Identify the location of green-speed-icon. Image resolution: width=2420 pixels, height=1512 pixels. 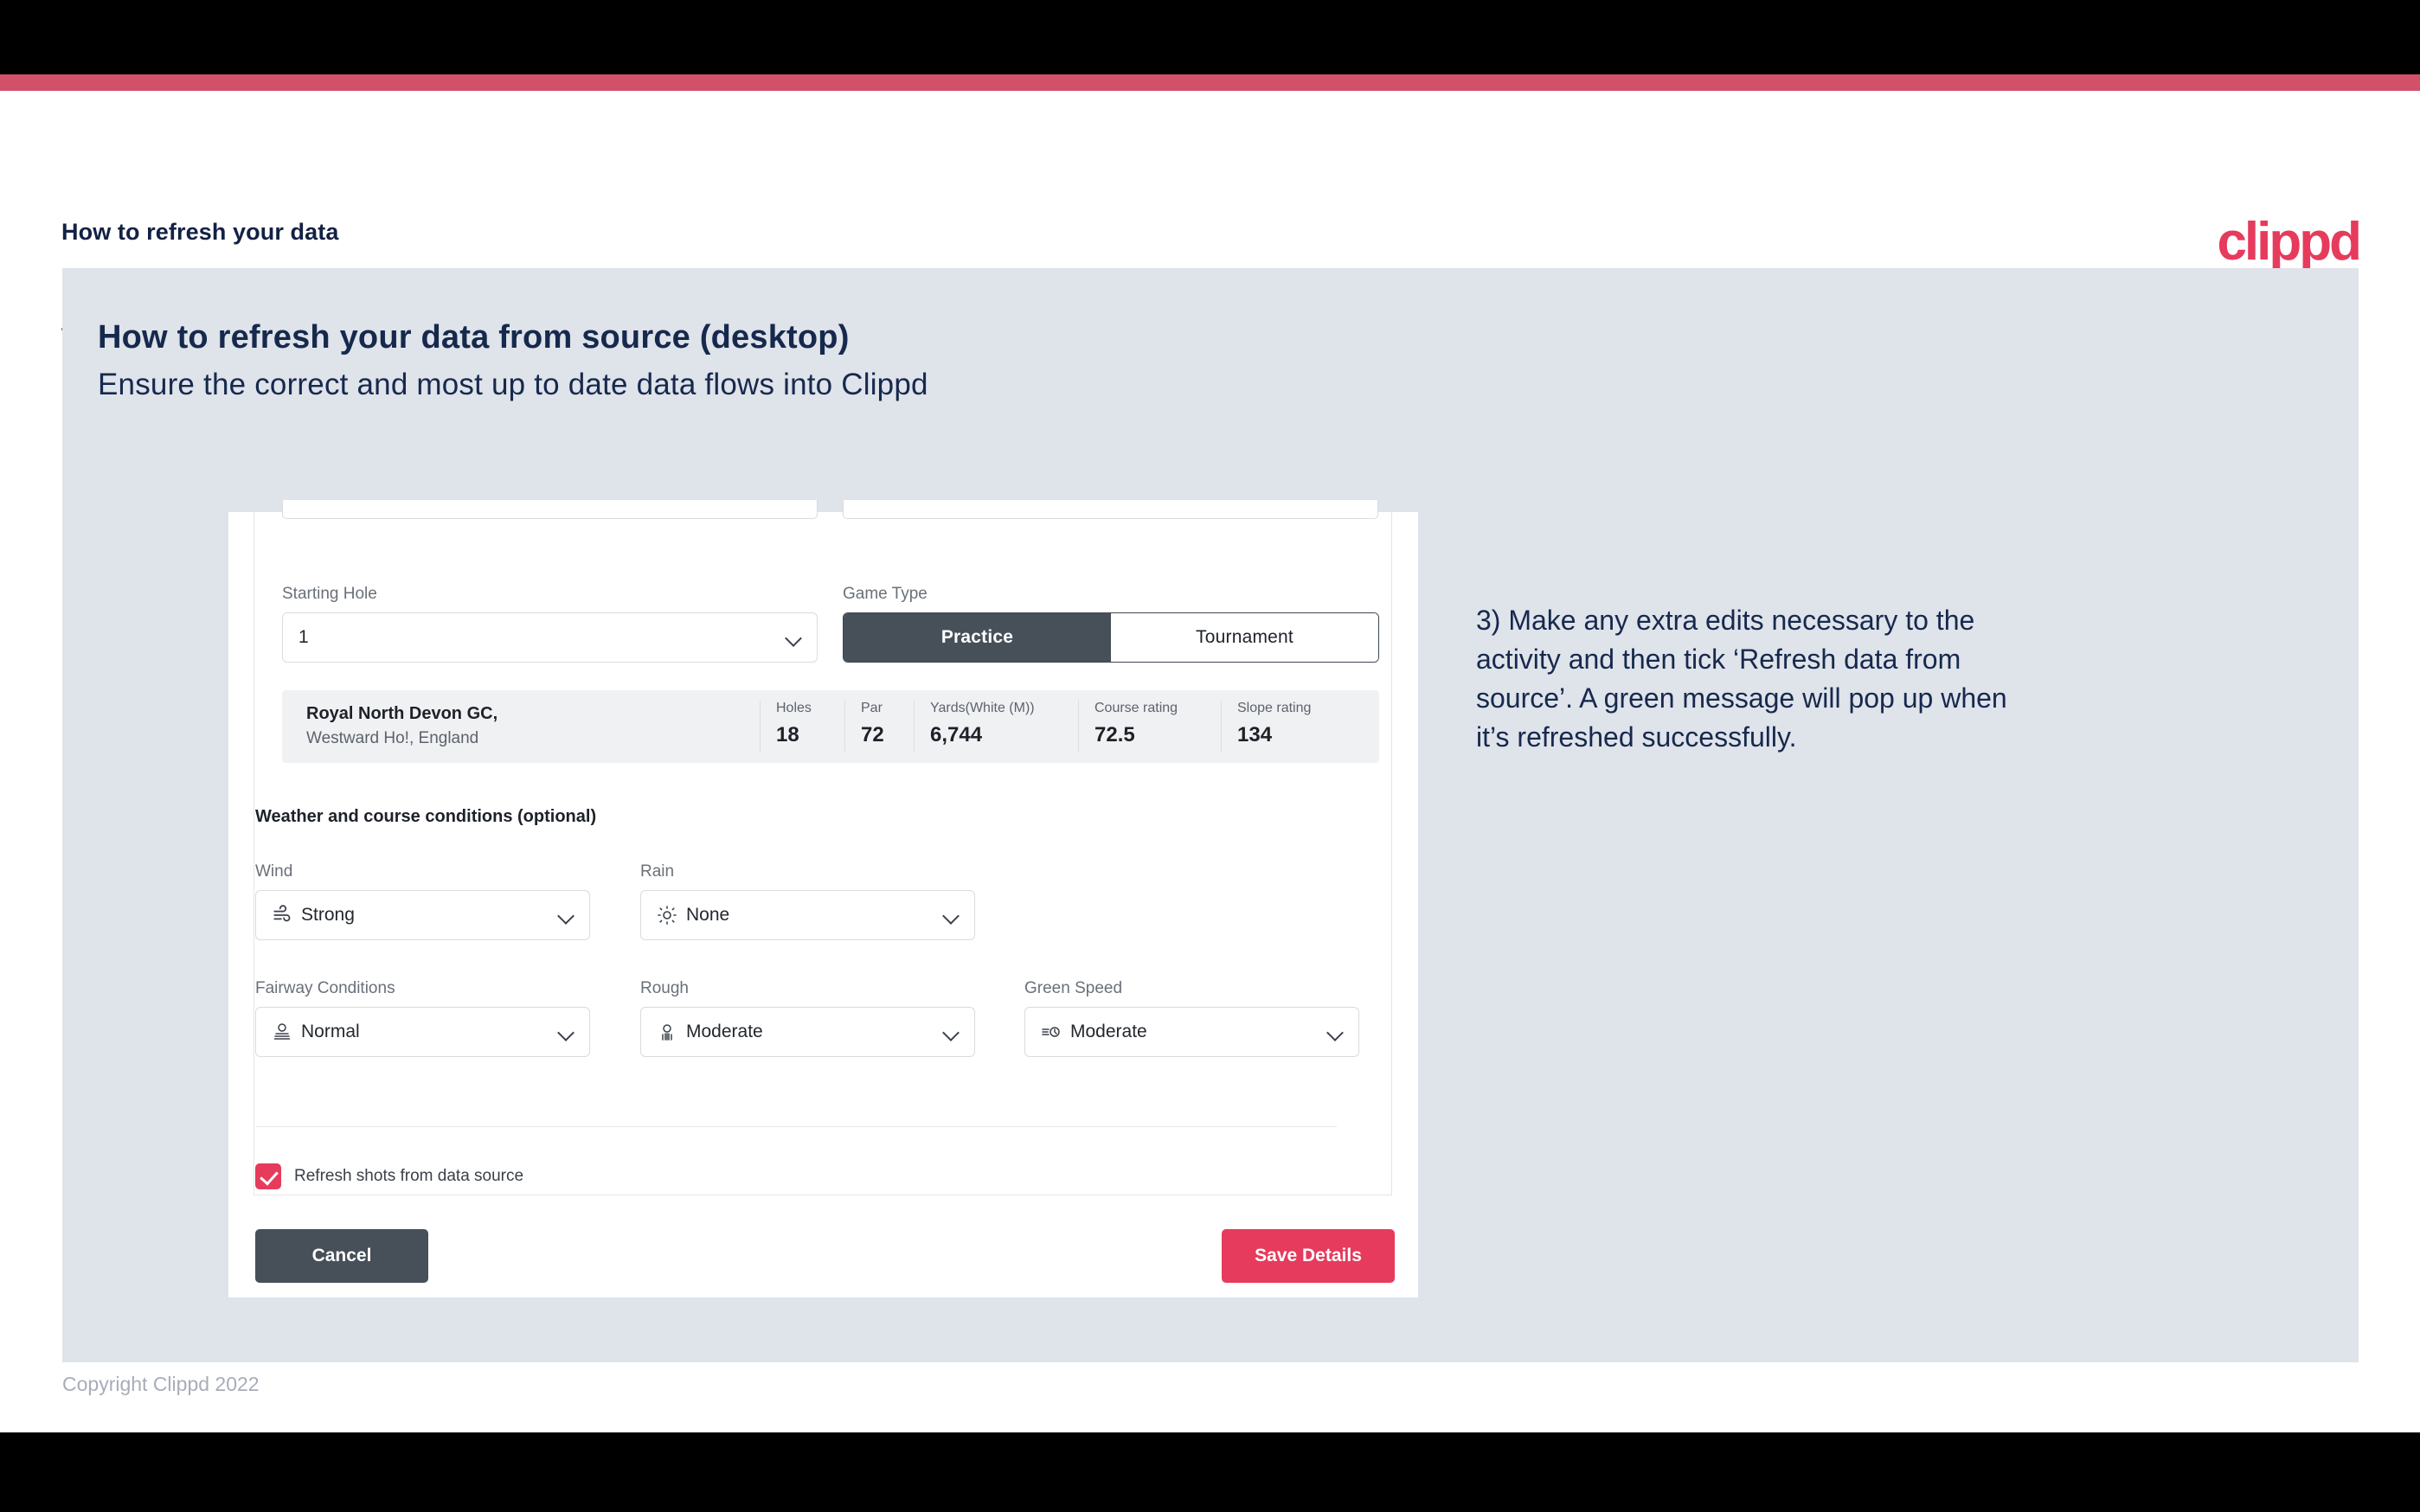
(1055, 1032).